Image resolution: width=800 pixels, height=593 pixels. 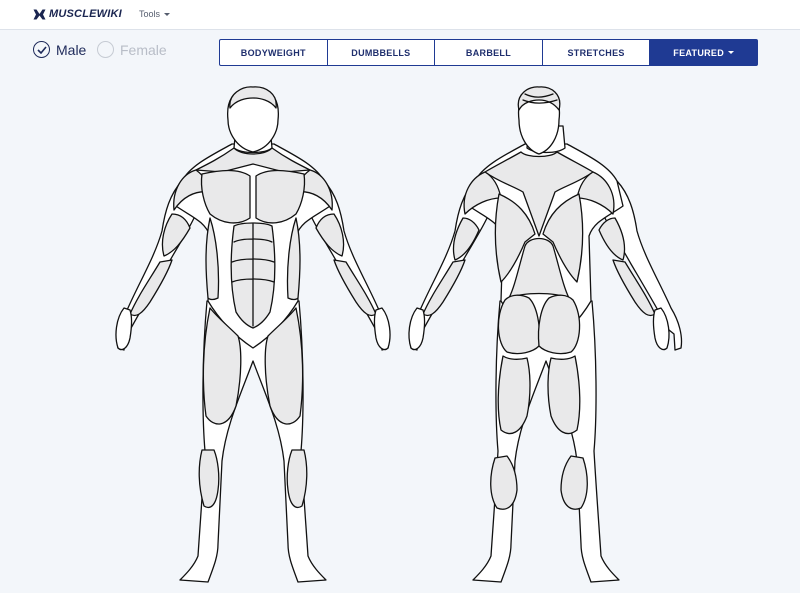 I want to click on radio-female, so click(x=105, y=49).